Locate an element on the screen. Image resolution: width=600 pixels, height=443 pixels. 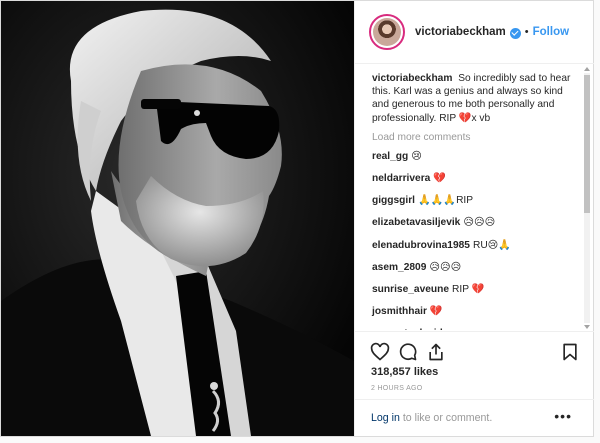
login-prompt-text: to like or comment. is located at coordinates (446, 418).